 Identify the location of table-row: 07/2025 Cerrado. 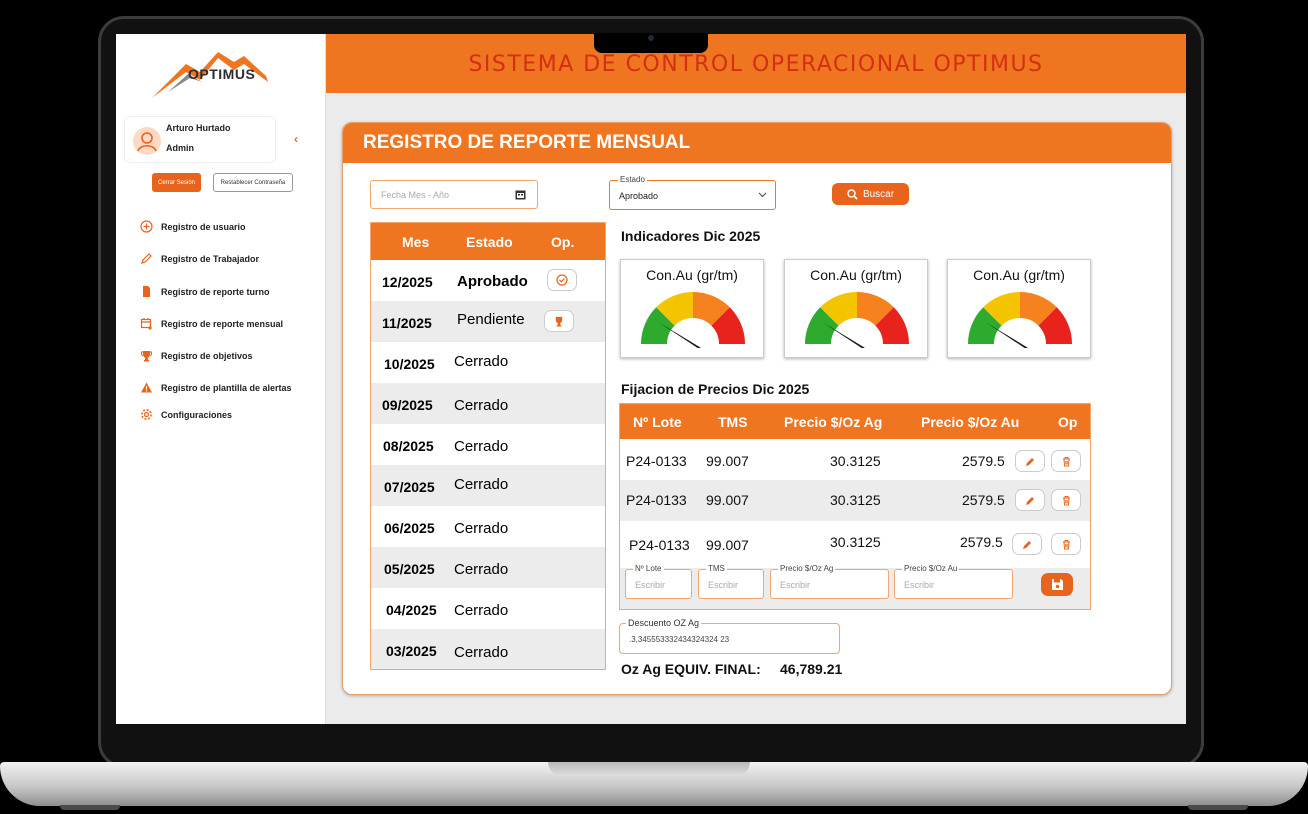
(488, 485).